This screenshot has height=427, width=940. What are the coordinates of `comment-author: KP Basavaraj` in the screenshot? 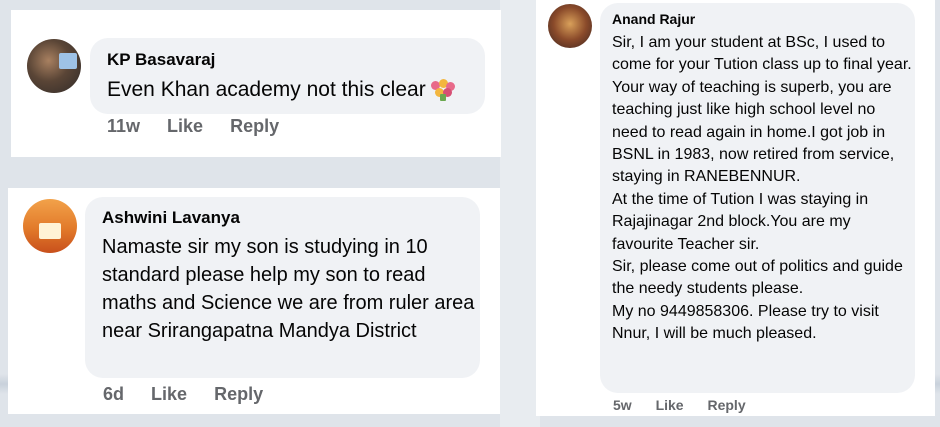 It's located at (161, 60).